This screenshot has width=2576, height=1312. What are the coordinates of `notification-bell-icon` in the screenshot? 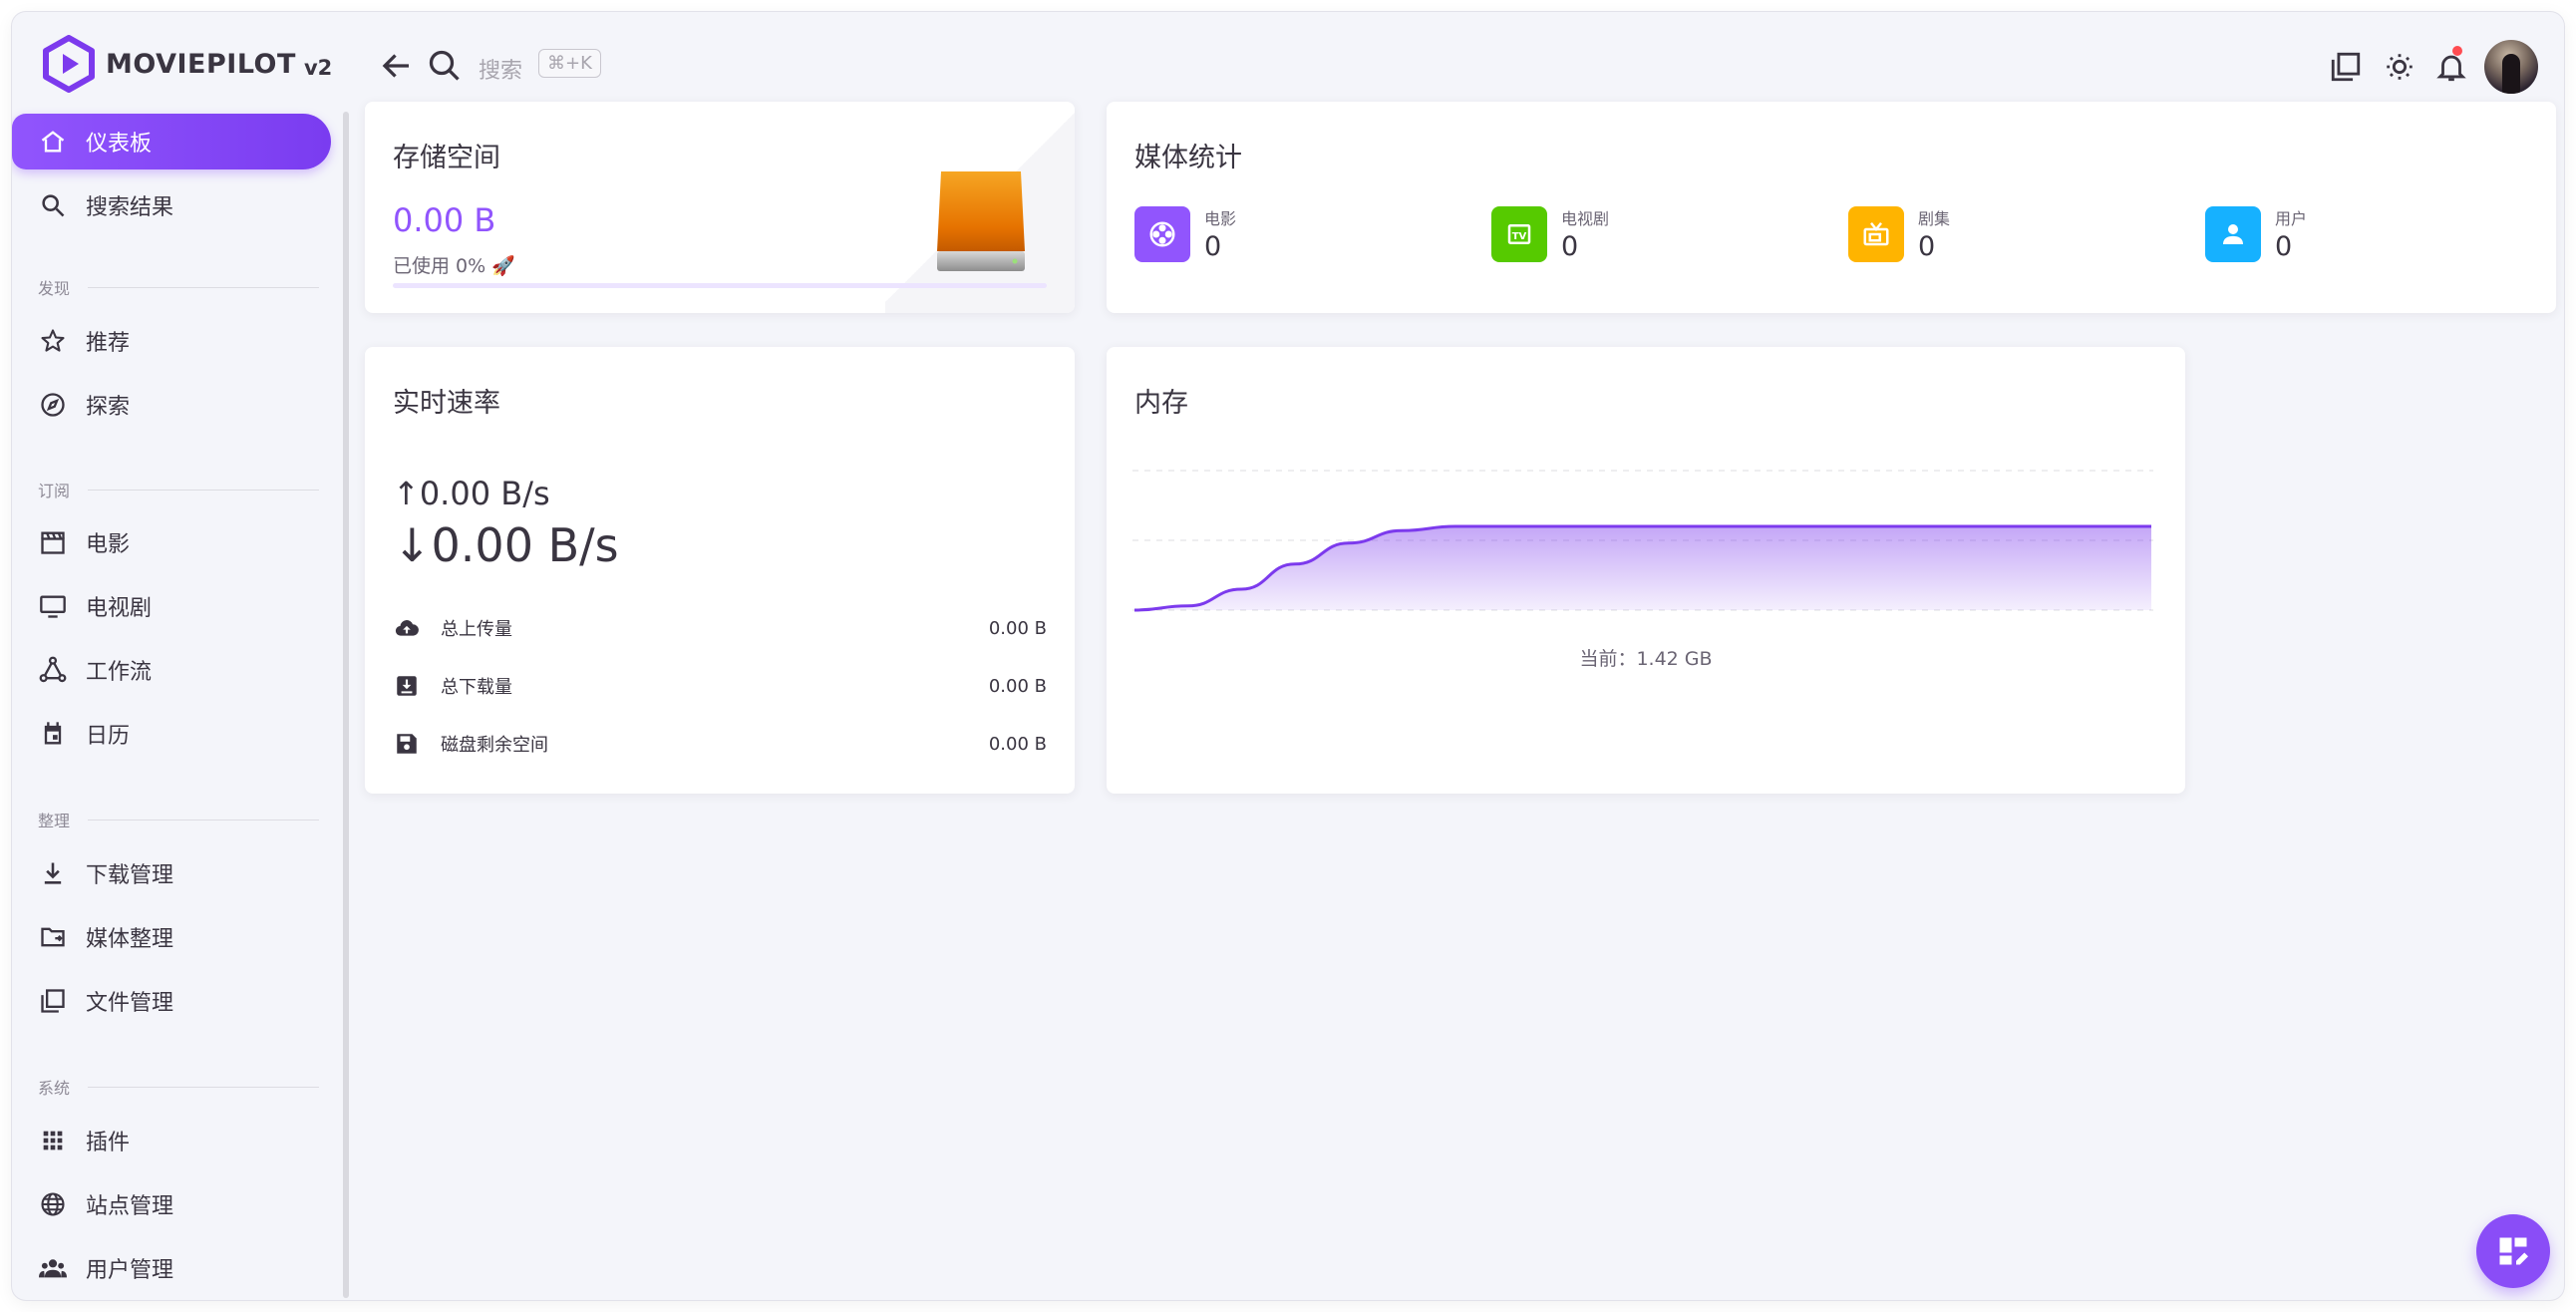 It's located at (2451, 67).